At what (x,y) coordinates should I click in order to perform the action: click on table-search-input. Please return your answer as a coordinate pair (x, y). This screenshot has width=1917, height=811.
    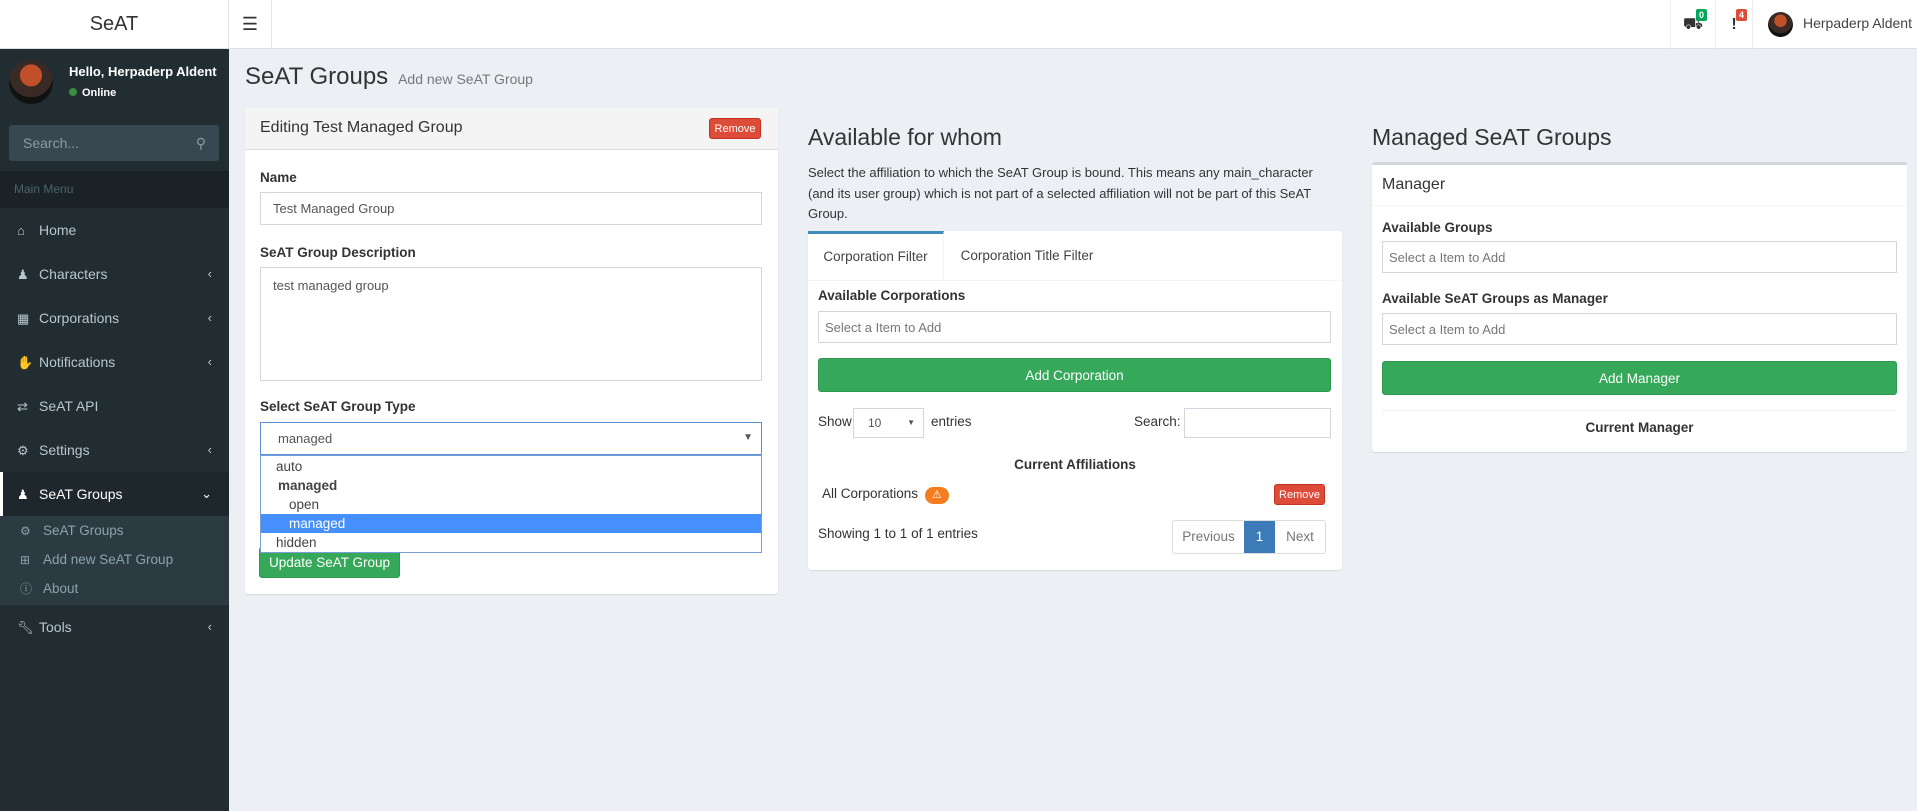
    Looking at the image, I should click on (1257, 423).